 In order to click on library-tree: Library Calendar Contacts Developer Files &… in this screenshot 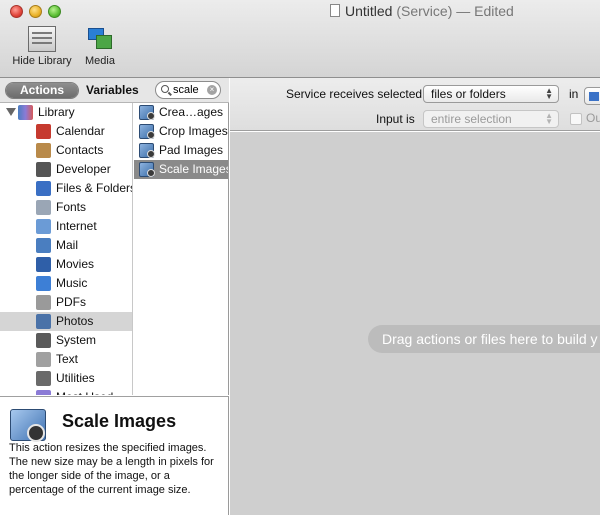, I will do `click(66, 249)`.